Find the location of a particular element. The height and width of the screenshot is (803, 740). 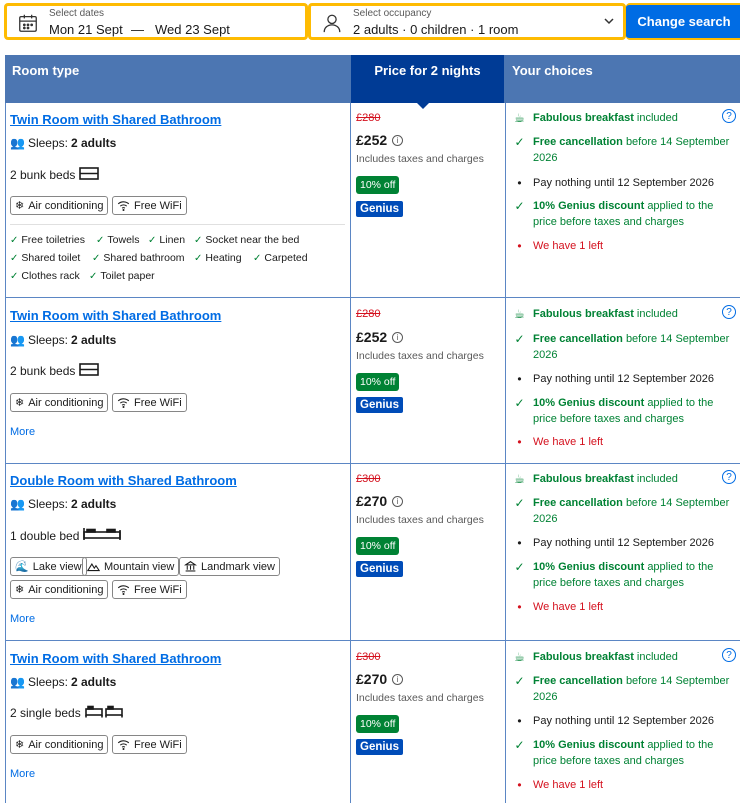

price: £270 i is located at coordinates (380, 501).